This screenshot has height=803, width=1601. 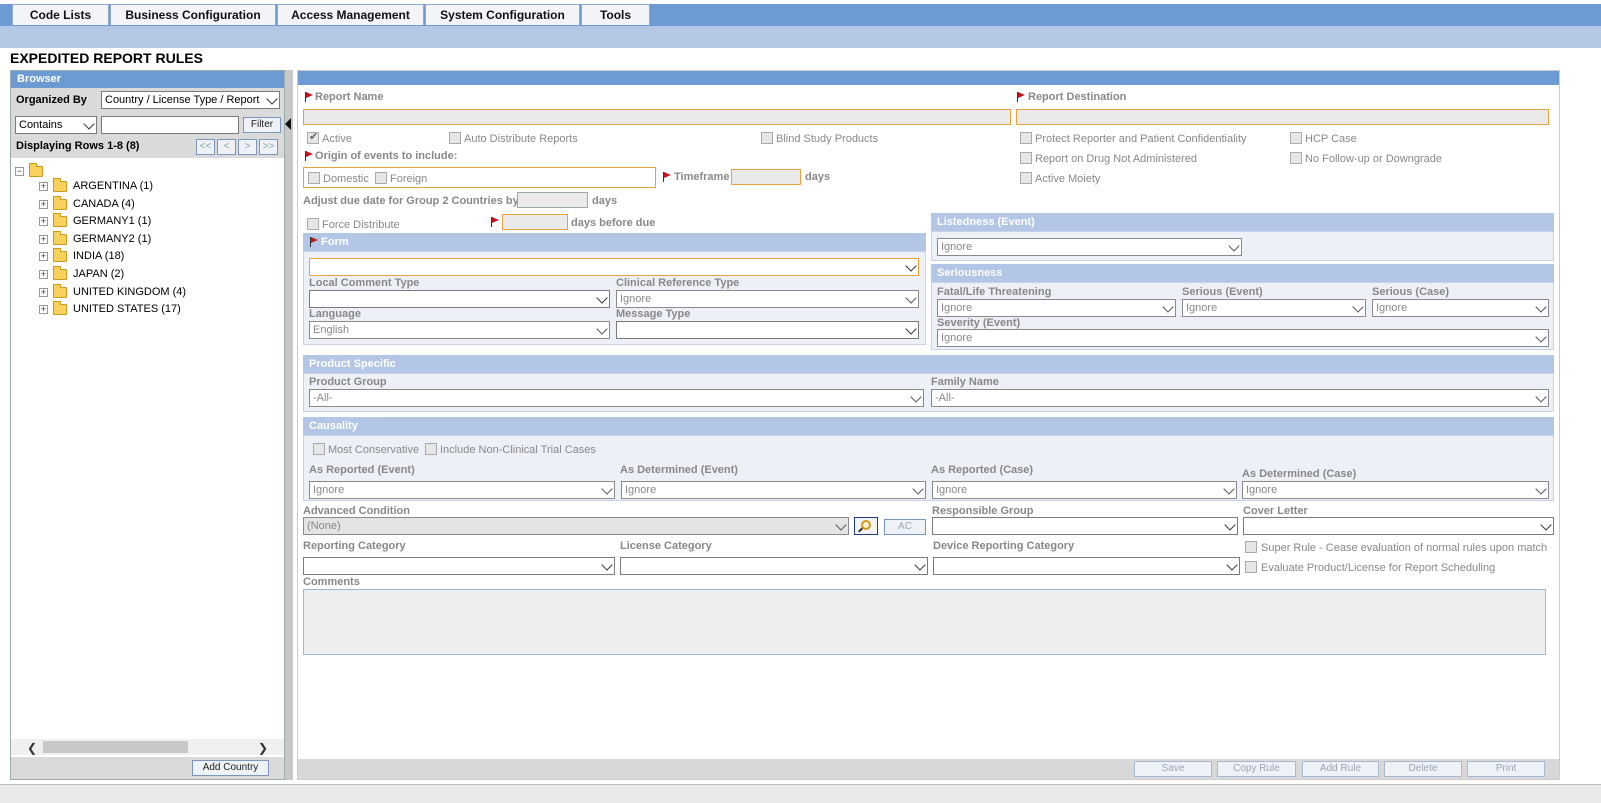 What do you see at coordinates (226, 147) in the screenshot?
I see `pager-prev-button: <` at bounding box center [226, 147].